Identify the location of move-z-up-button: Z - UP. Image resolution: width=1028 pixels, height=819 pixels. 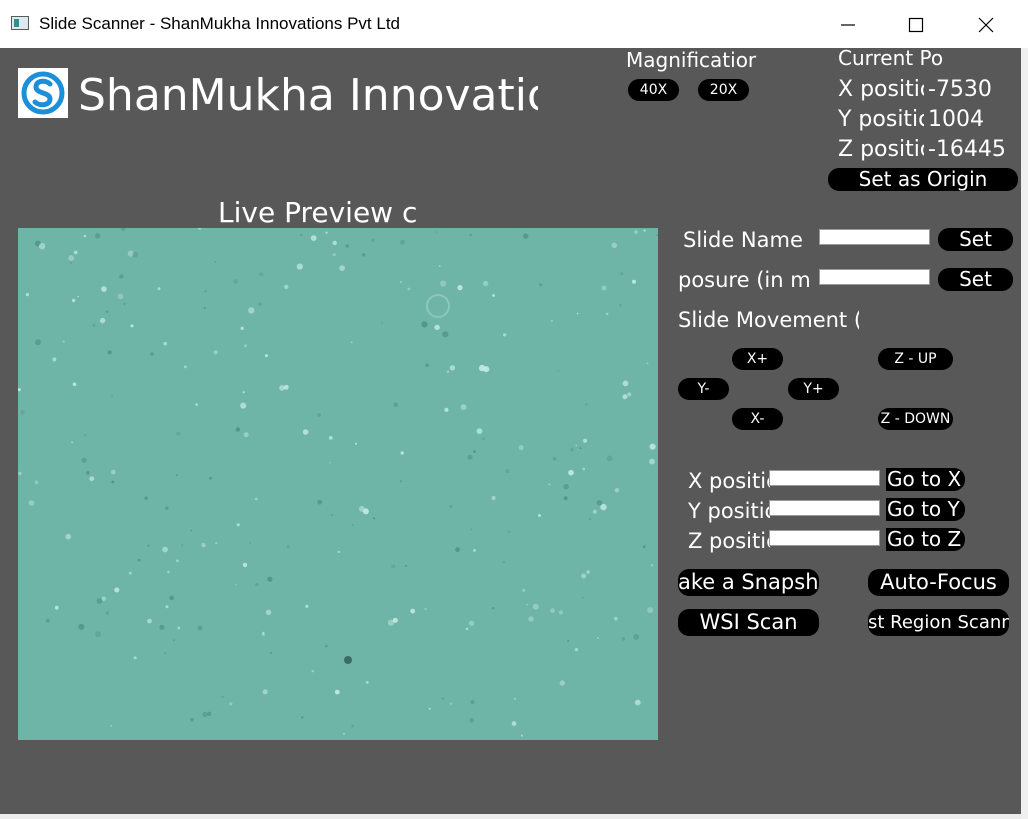
(915, 359).